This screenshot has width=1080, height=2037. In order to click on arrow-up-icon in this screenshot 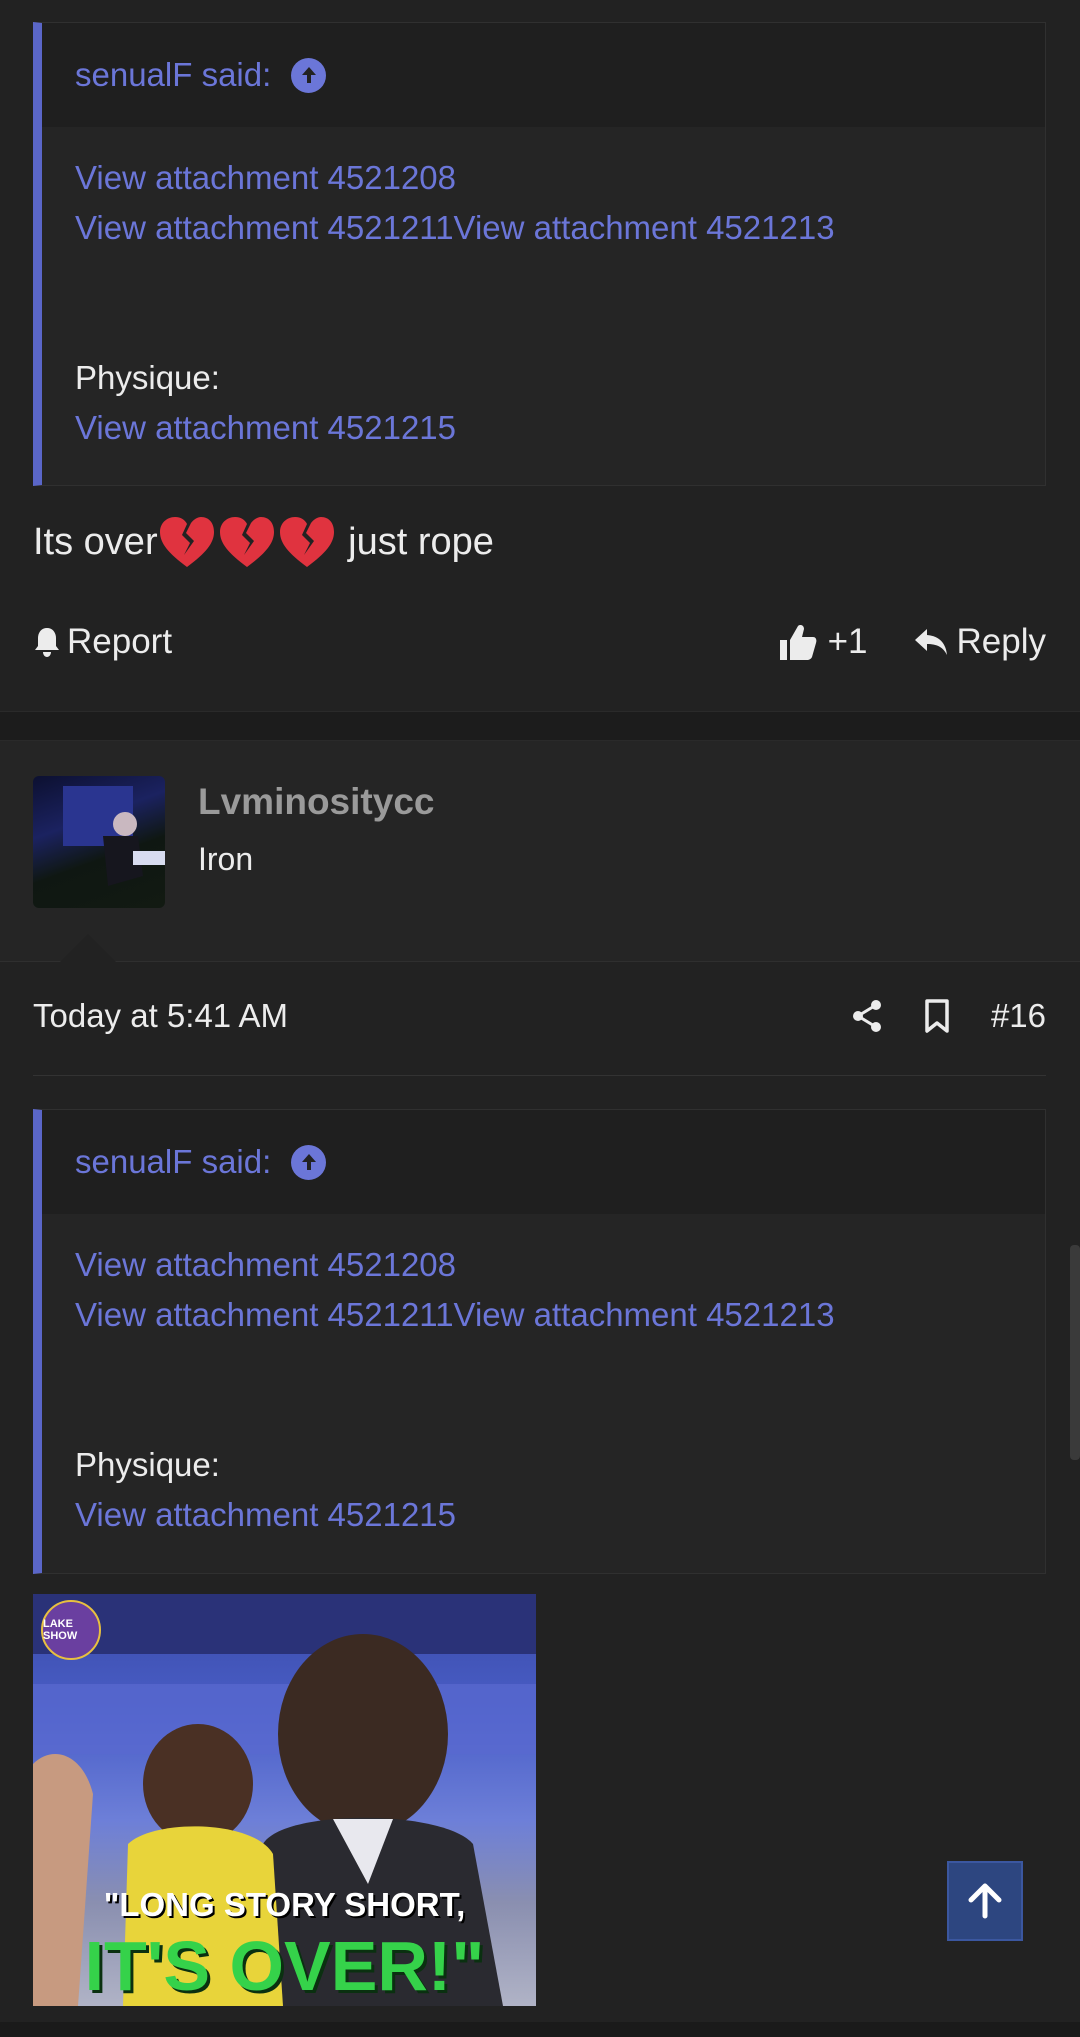, I will do `click(985, 1901)`.